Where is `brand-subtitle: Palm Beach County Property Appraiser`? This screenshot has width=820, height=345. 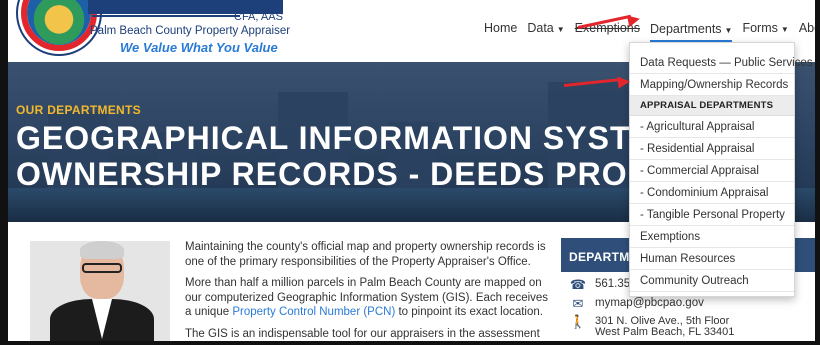
brand-subtitle: Palm Beach County Property Appraiser is located at coordinates (190, 31).